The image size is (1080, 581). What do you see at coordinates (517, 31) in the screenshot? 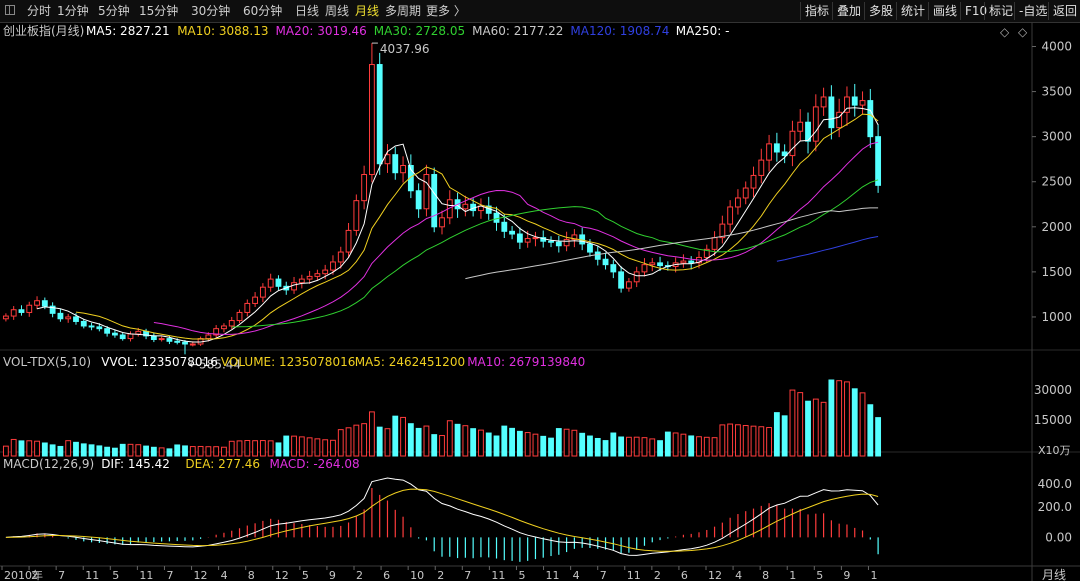
I see `ma-legend-4: MA60: 2177.22` at bounding box center [517, 31].